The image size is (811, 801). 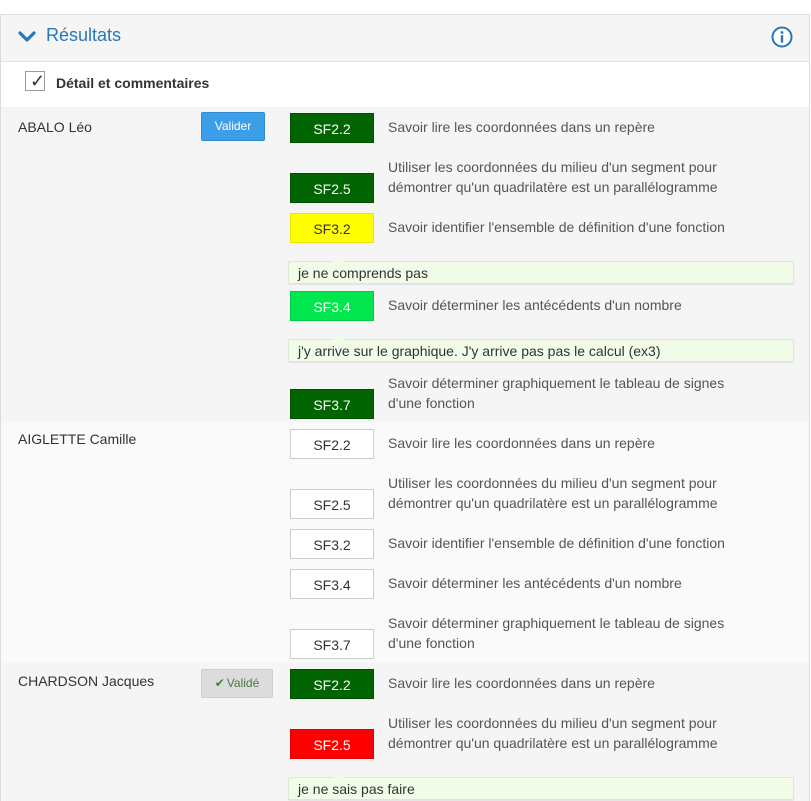 What do you see at coordinates (541, 270) in the screenshot?
I see `skill-comment: je ne comprends pas` at bounding box center [541, 270].